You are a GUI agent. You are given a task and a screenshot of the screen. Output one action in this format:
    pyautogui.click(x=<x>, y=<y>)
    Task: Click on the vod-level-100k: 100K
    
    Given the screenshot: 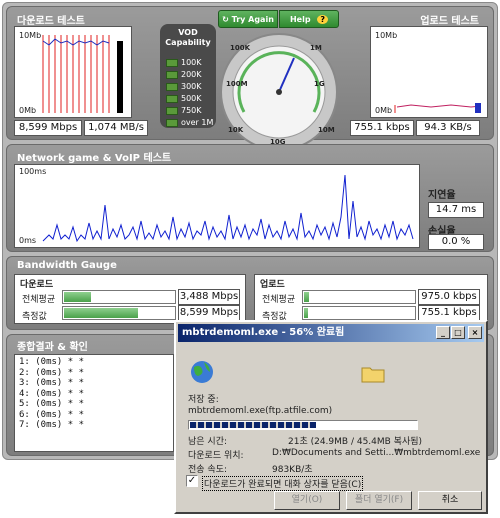 What is the action you would take?
    pyautogui.click(x=184, y=63)
    